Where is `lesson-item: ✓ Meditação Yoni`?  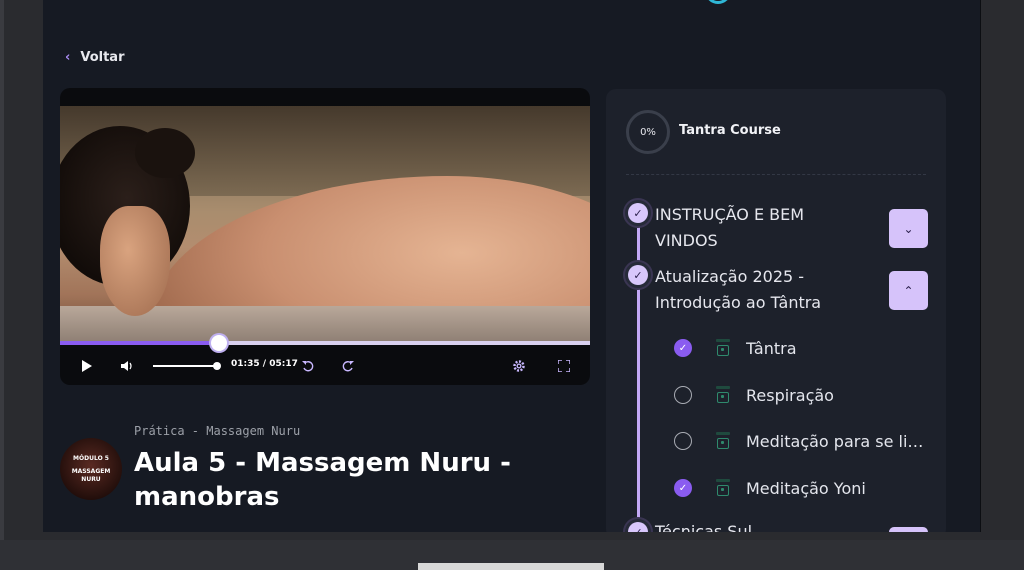
lesson-item: ✓ Meditação Yoni is located at coordinates (806, 488).